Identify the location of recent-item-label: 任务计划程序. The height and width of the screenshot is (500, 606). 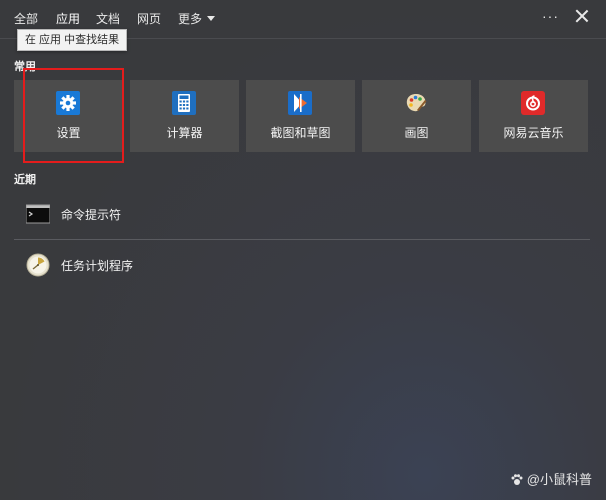
(97, 266).